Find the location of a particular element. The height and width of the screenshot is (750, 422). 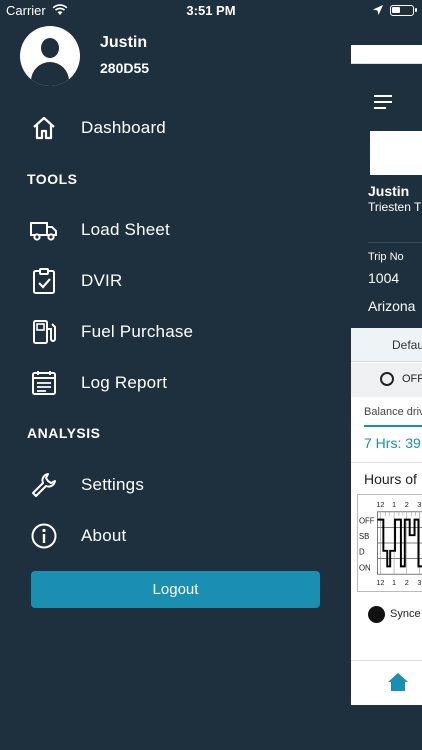

menu-label-settings: Settings is located at coordinates (113, 484).